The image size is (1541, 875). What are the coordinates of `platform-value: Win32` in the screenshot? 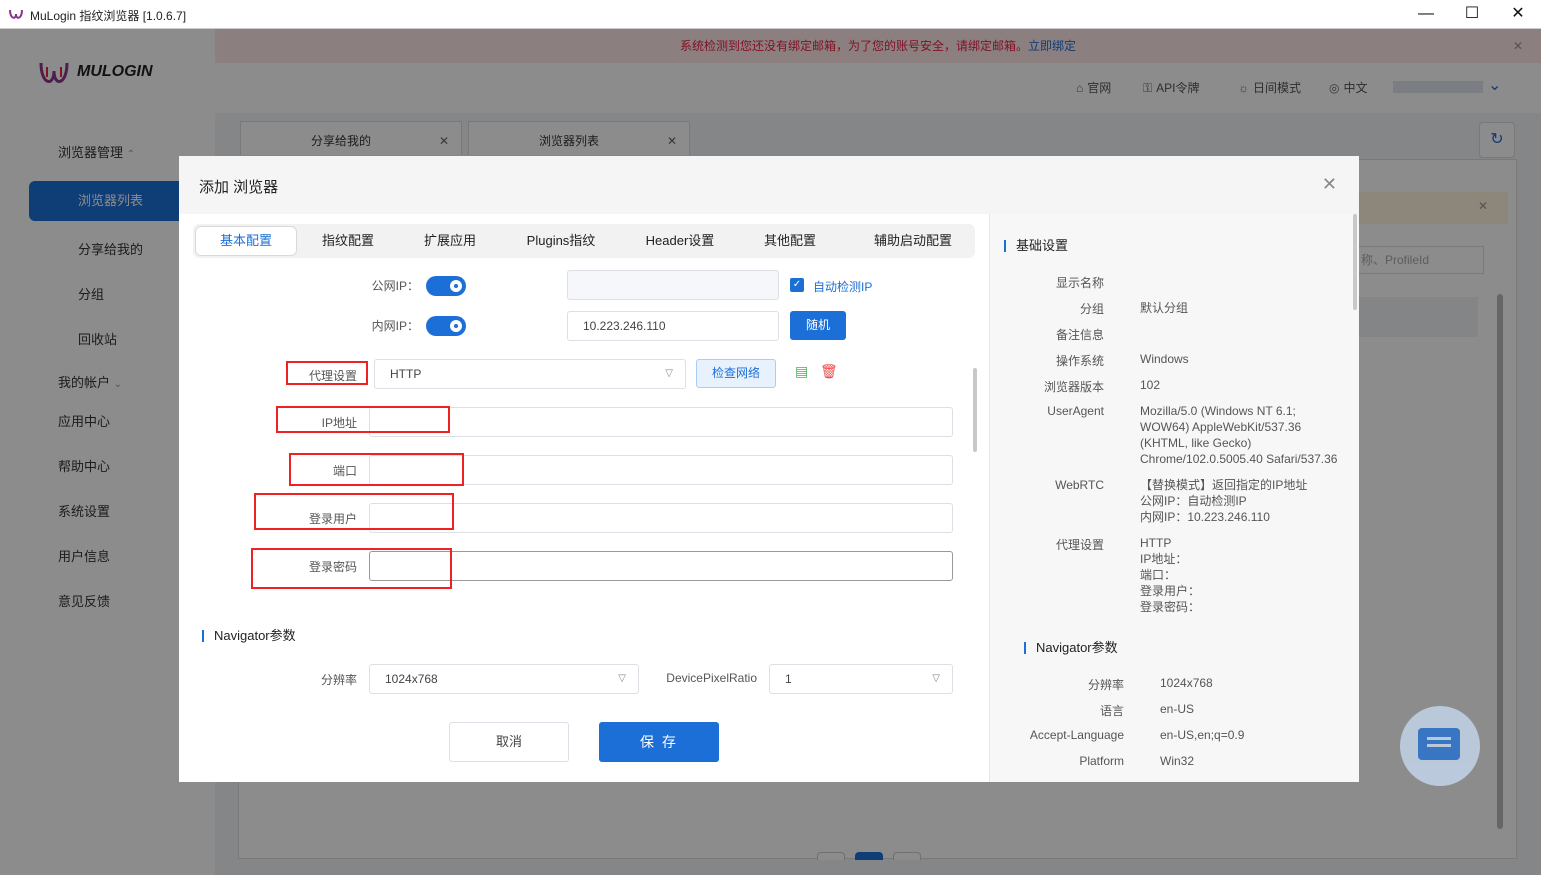 It's located at (1177, 761).